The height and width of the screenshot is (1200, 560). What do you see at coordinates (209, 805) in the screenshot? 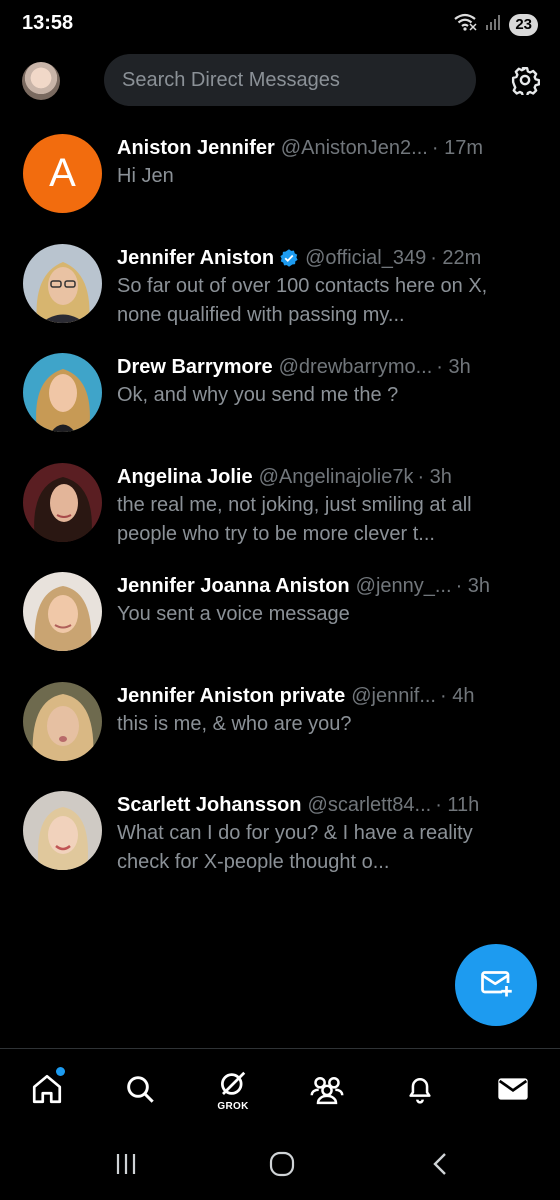
I see `sender-name: Scarlett Johansson` at bounding box center [209, 805].